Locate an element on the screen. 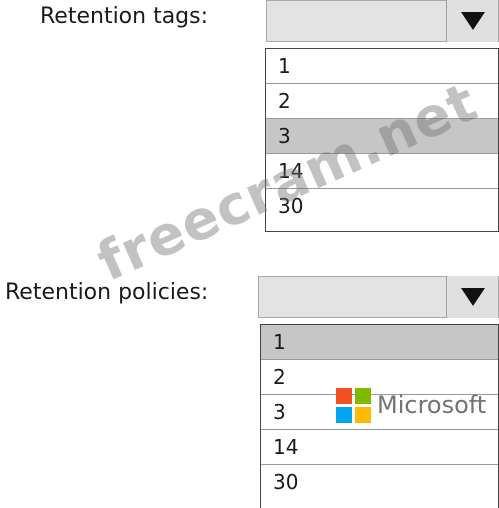 The width and height of the screenshot is (499, 508). retention-tags-dropdown-button is located at coordinates (472, 21).